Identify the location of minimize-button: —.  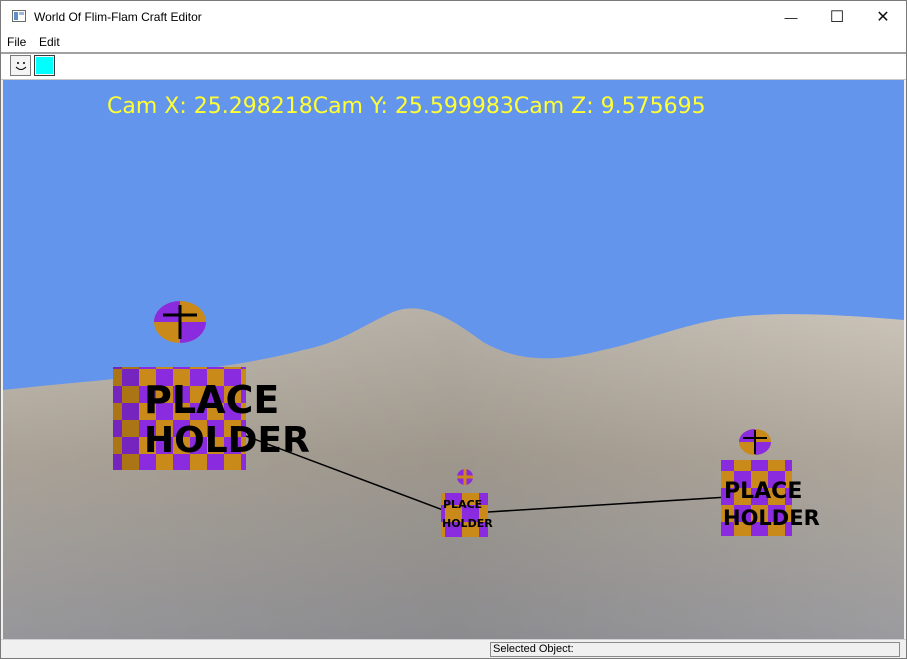
(791, 17).